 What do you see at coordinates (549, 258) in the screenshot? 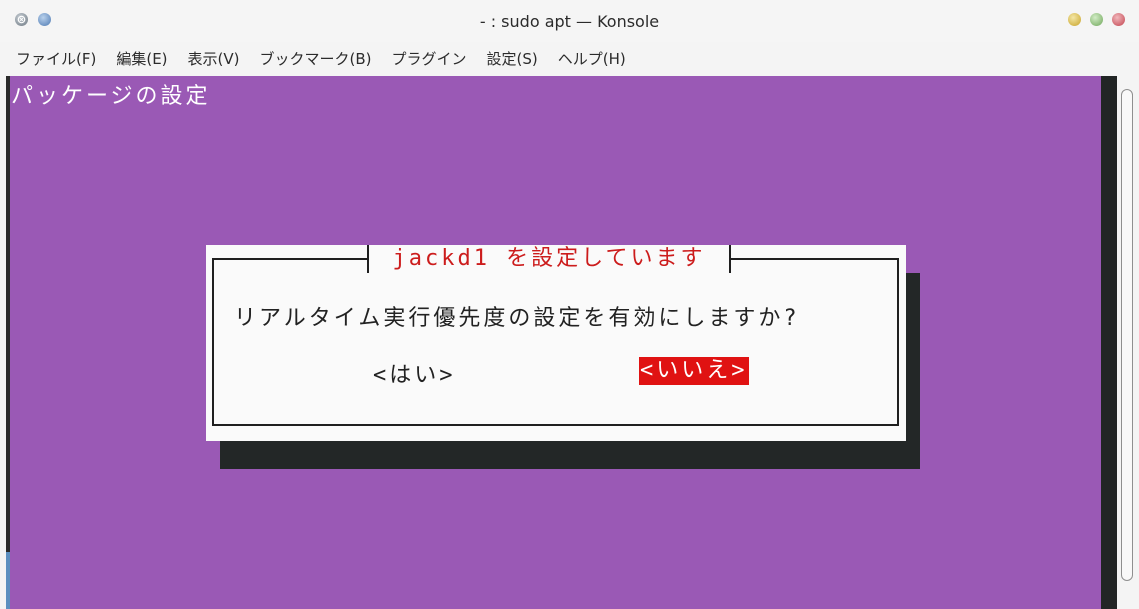
I see `dialog-title: jackd1 を設定しています` at bounding box center [549, 258].